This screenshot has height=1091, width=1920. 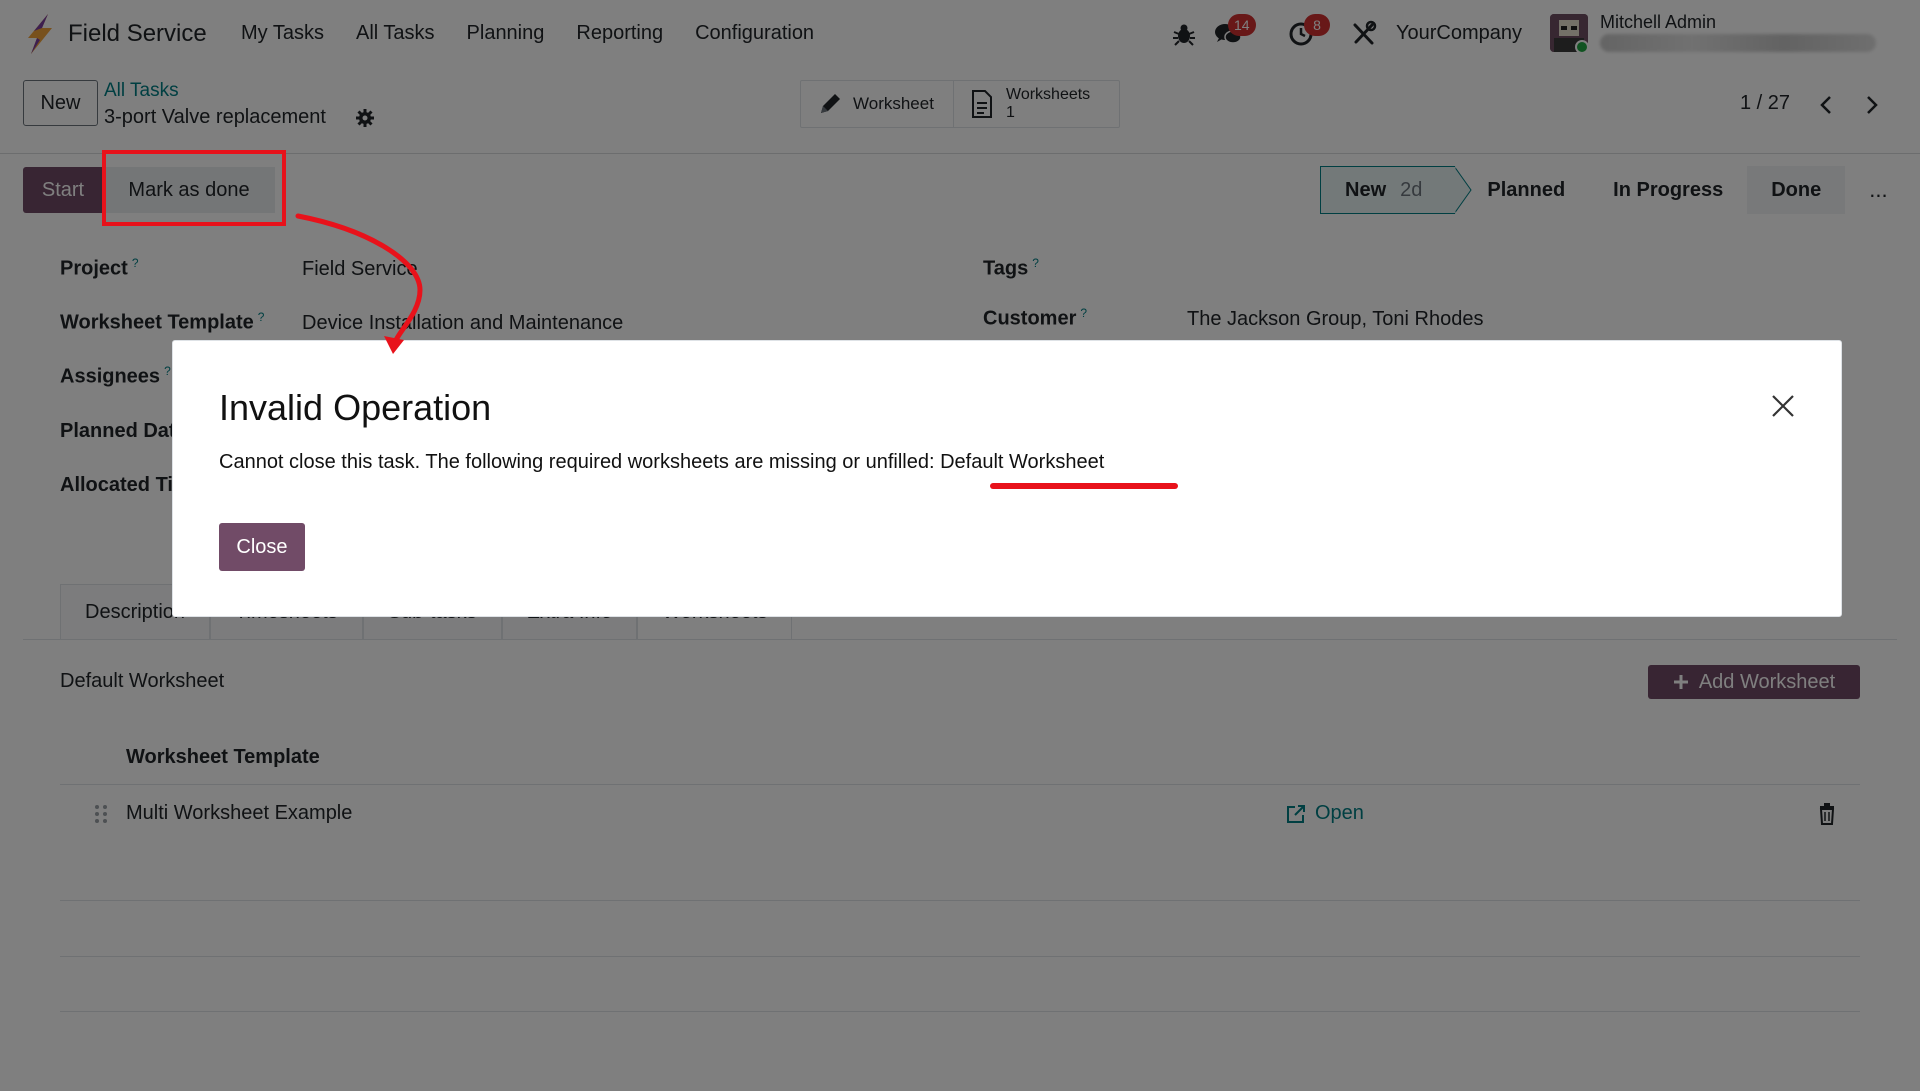 I want to click on dialog-title: Invalid Operation, so click(x=355, y=407).